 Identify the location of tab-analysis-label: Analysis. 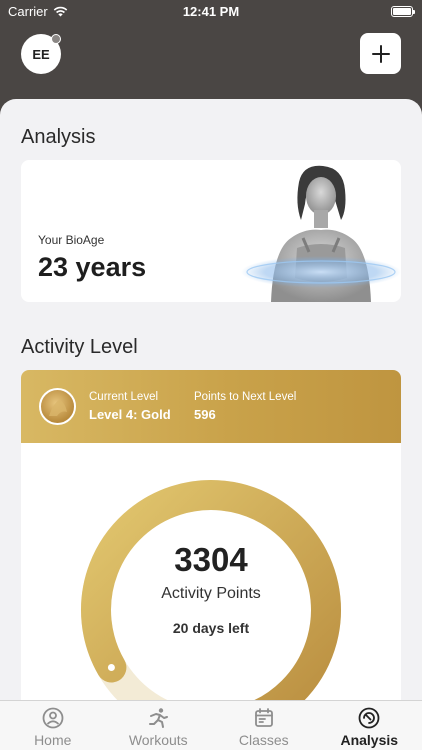
(369, 740).